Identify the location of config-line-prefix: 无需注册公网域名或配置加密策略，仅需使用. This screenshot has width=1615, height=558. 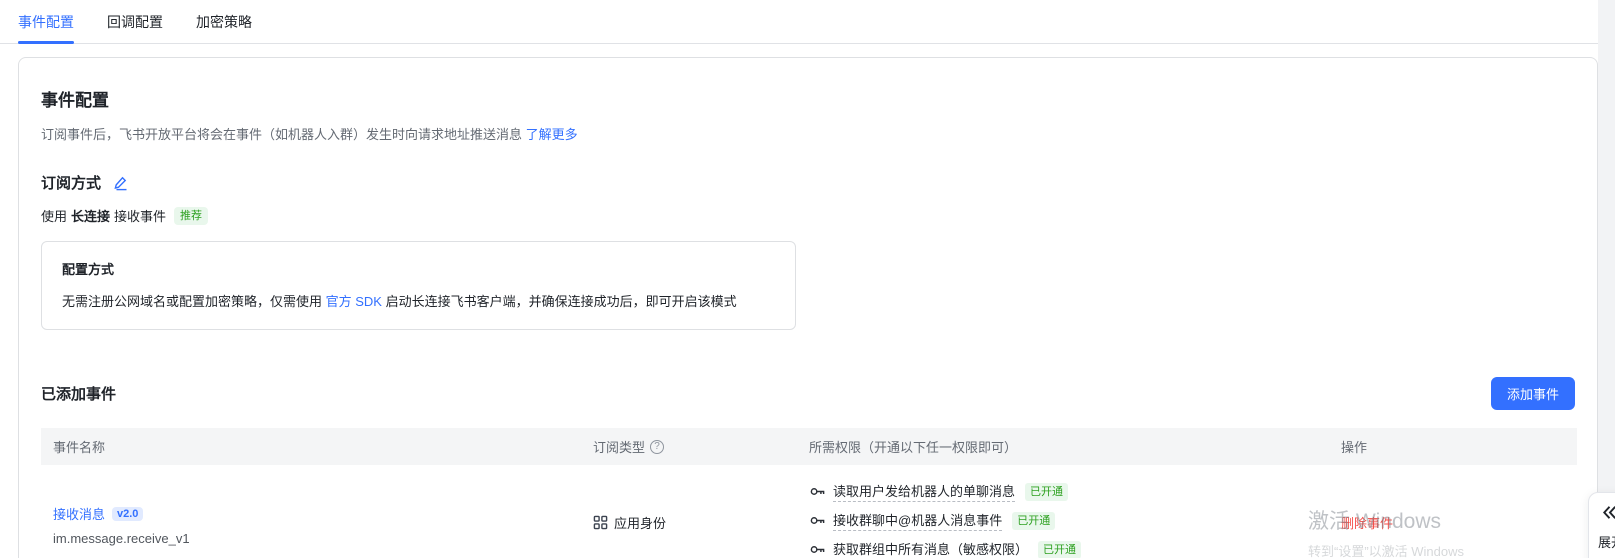
(192, 301).